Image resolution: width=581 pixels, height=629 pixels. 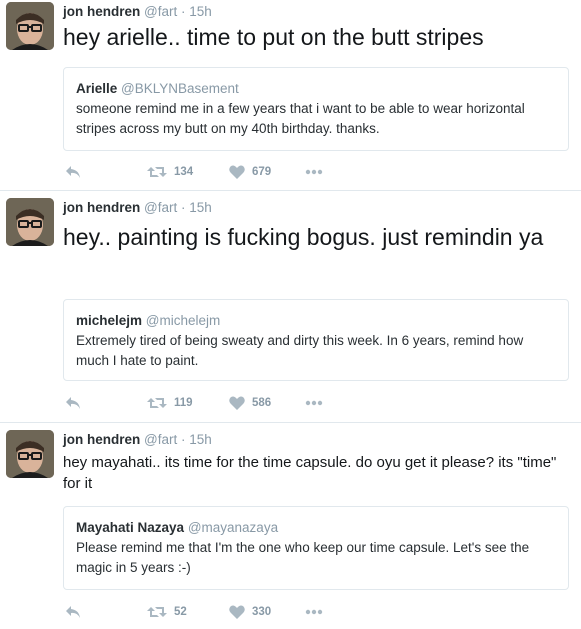 I want to click on like-count: 679, so click(x=262, y=172).